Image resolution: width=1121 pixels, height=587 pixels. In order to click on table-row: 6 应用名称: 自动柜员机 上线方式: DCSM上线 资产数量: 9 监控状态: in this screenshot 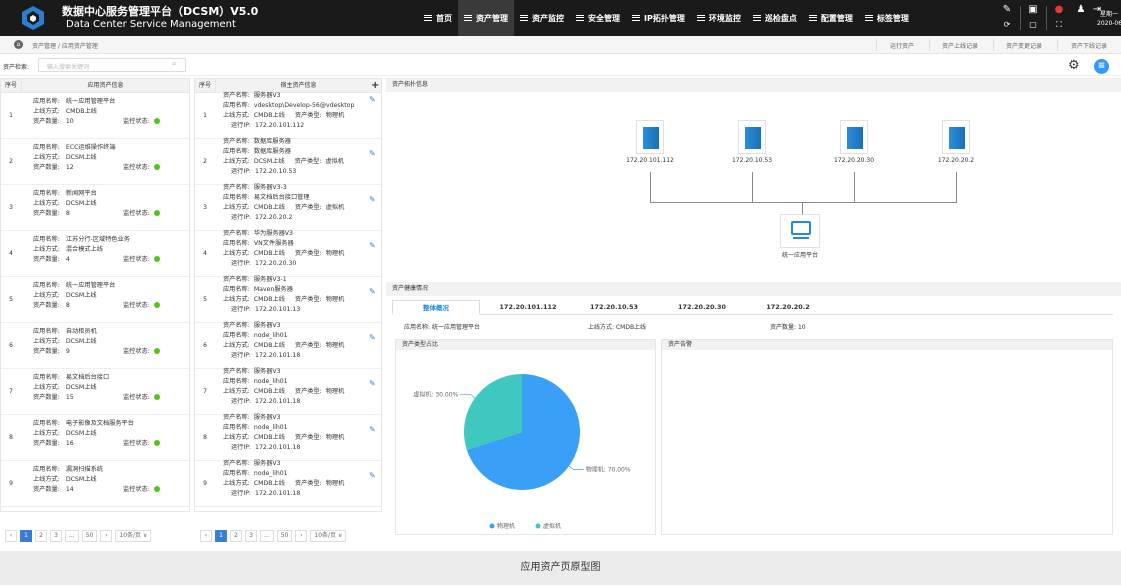, I will do `click(95, 346)`.